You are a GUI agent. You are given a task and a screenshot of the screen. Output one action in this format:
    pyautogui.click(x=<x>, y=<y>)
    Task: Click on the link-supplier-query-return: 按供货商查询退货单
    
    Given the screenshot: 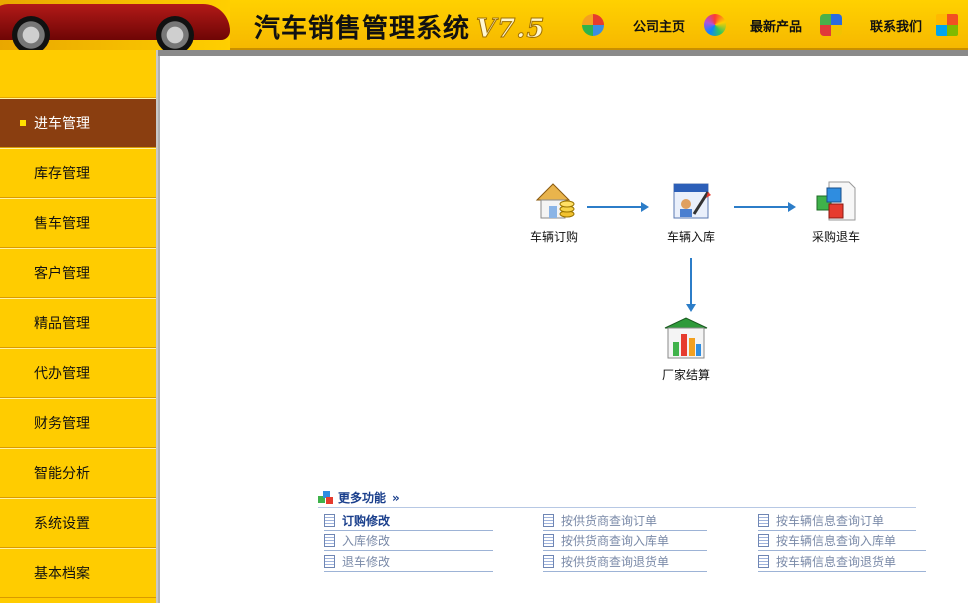 What is the action you would take?
    pyautogui.click(x=625, y=562)
    